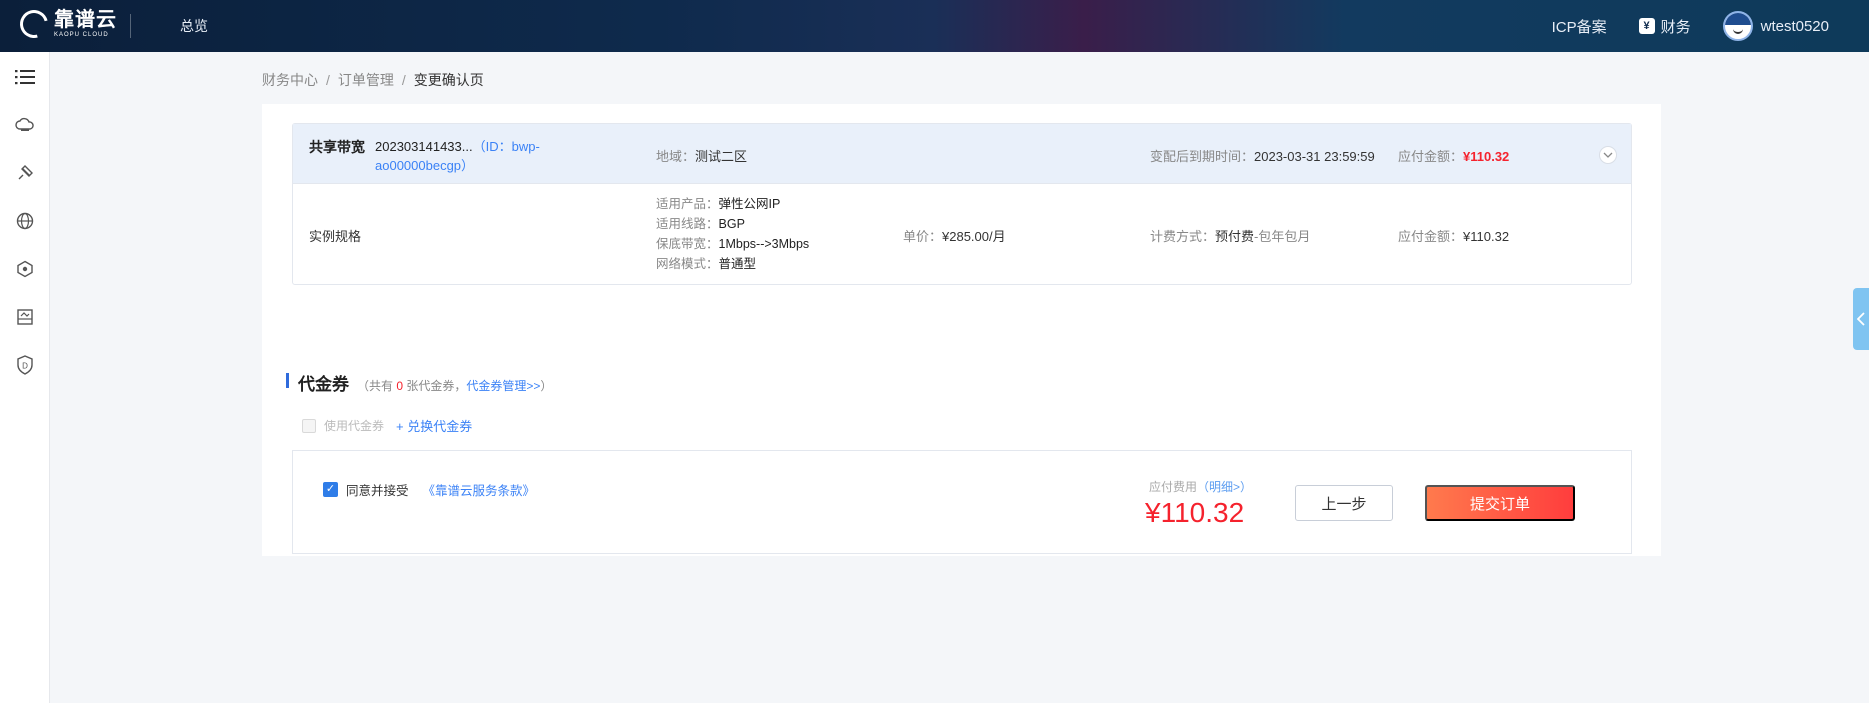 The image size is (1869, 703). I want to click on spec-item: 保底带宽：1Mbps-->3Mbps, so click(732, 244).